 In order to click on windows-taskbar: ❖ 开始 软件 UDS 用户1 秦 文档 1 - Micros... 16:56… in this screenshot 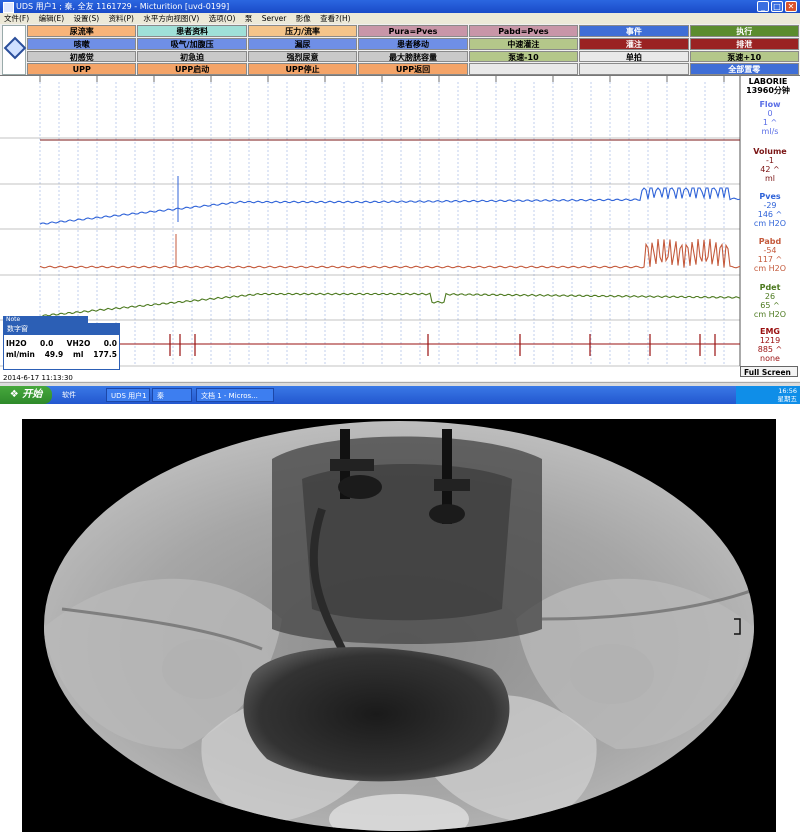, I will do `click(400, 395)`.